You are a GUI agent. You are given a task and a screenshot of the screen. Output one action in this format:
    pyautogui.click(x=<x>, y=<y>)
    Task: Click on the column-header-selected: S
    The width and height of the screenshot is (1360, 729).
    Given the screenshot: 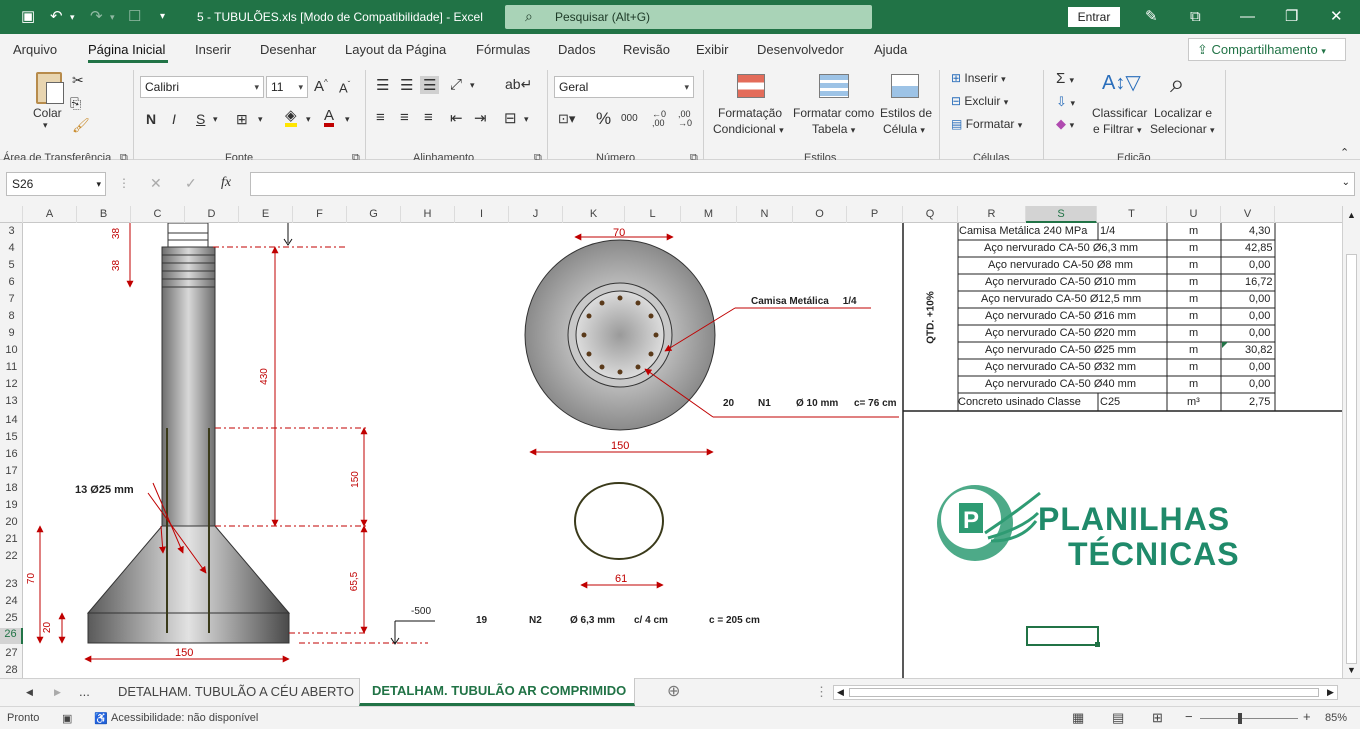 What is the action you would take?
    pyautogui.click(x=1061, y=214)
    